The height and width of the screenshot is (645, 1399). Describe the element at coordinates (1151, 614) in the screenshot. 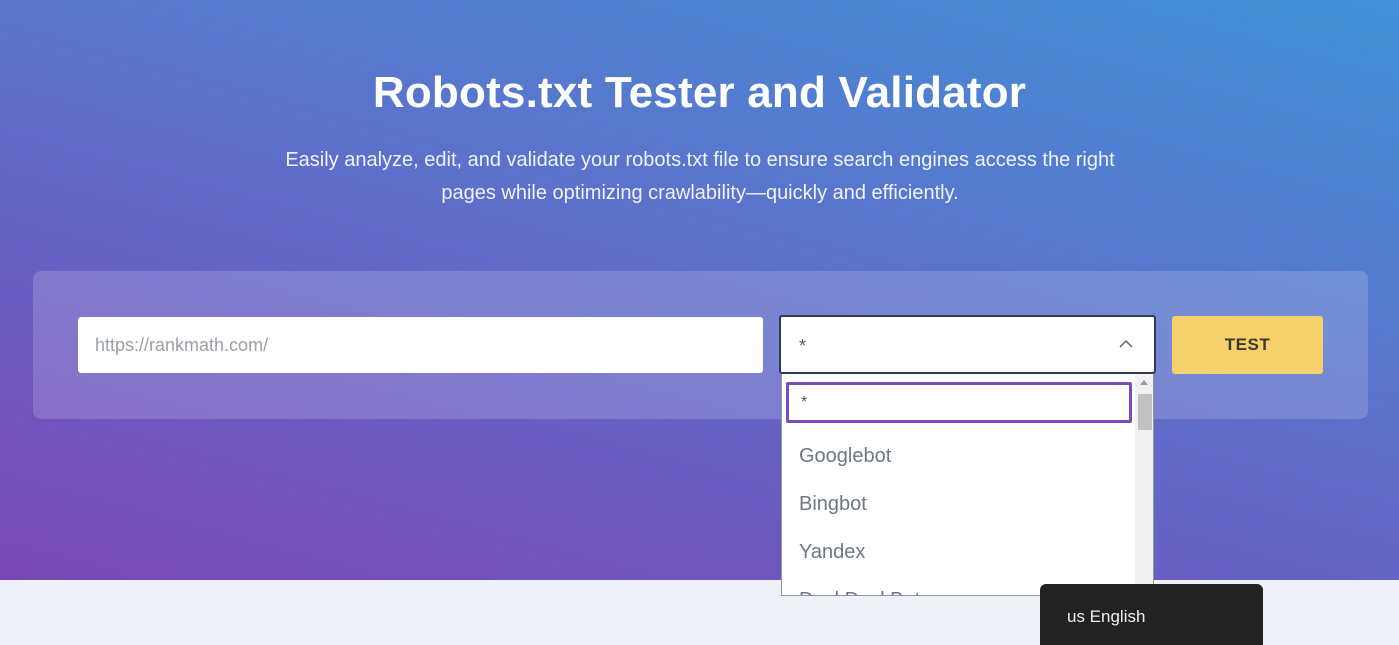

I see `language-selector: us English` at that location.